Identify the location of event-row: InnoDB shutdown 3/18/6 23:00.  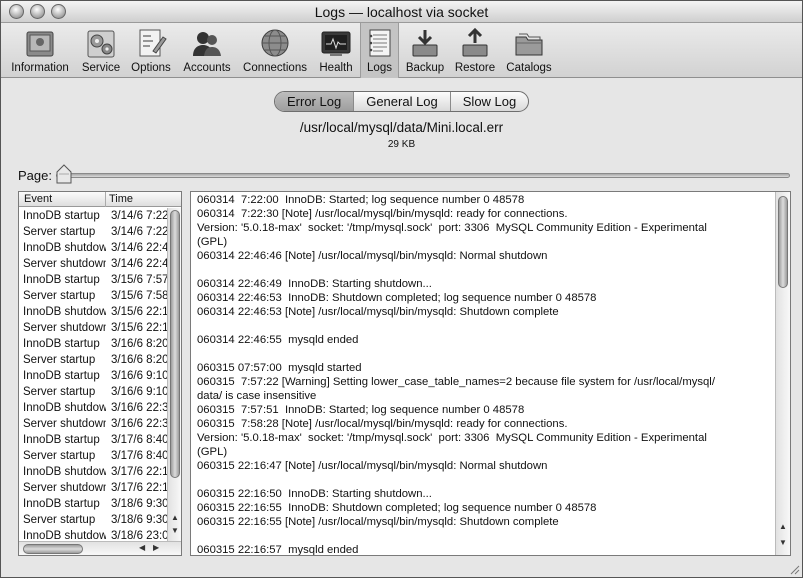
(93, 534).